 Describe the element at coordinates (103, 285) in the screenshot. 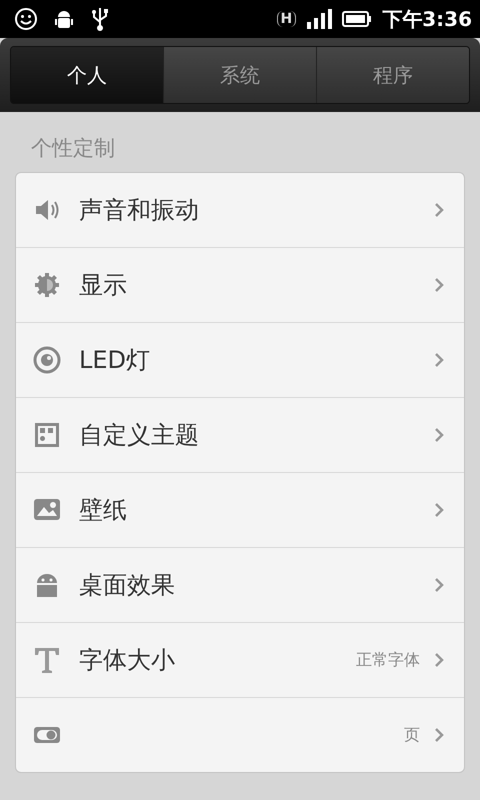

I see `row-label: 显示` at that location.